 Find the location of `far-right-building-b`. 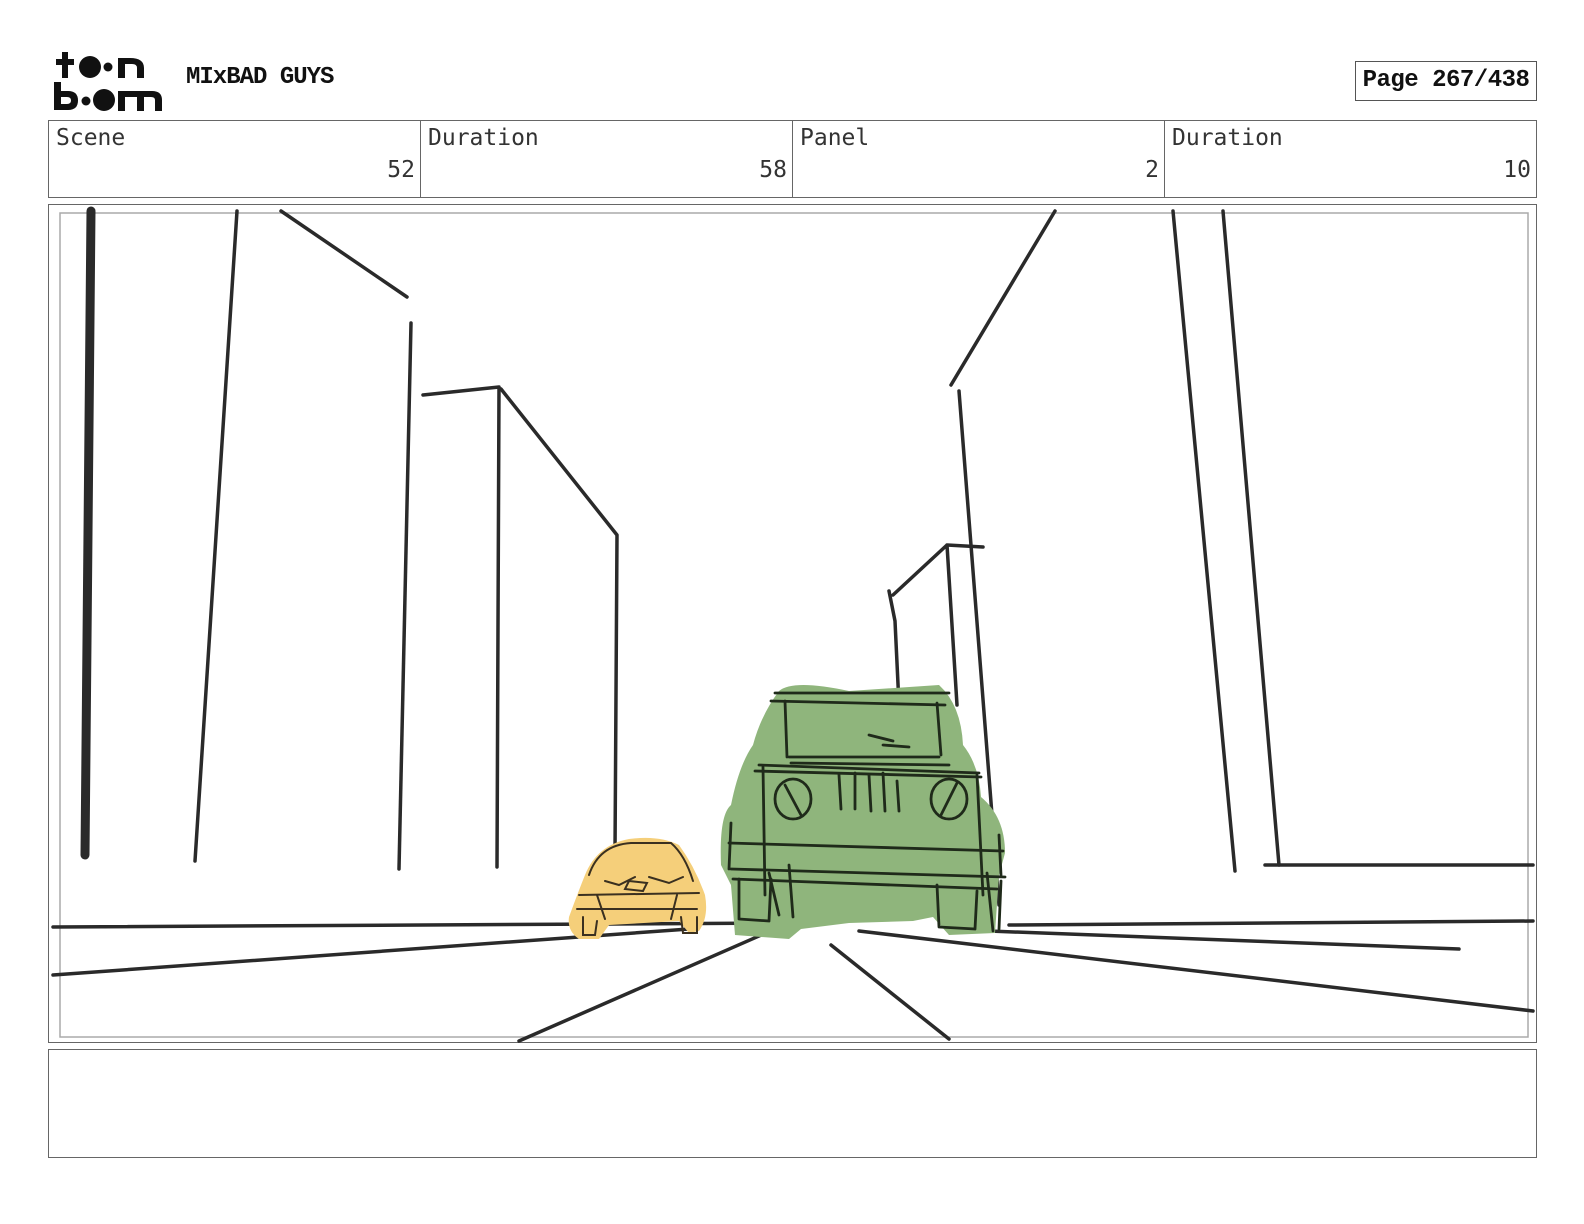

far-right-building-b is located at coordinates (1251, 538).